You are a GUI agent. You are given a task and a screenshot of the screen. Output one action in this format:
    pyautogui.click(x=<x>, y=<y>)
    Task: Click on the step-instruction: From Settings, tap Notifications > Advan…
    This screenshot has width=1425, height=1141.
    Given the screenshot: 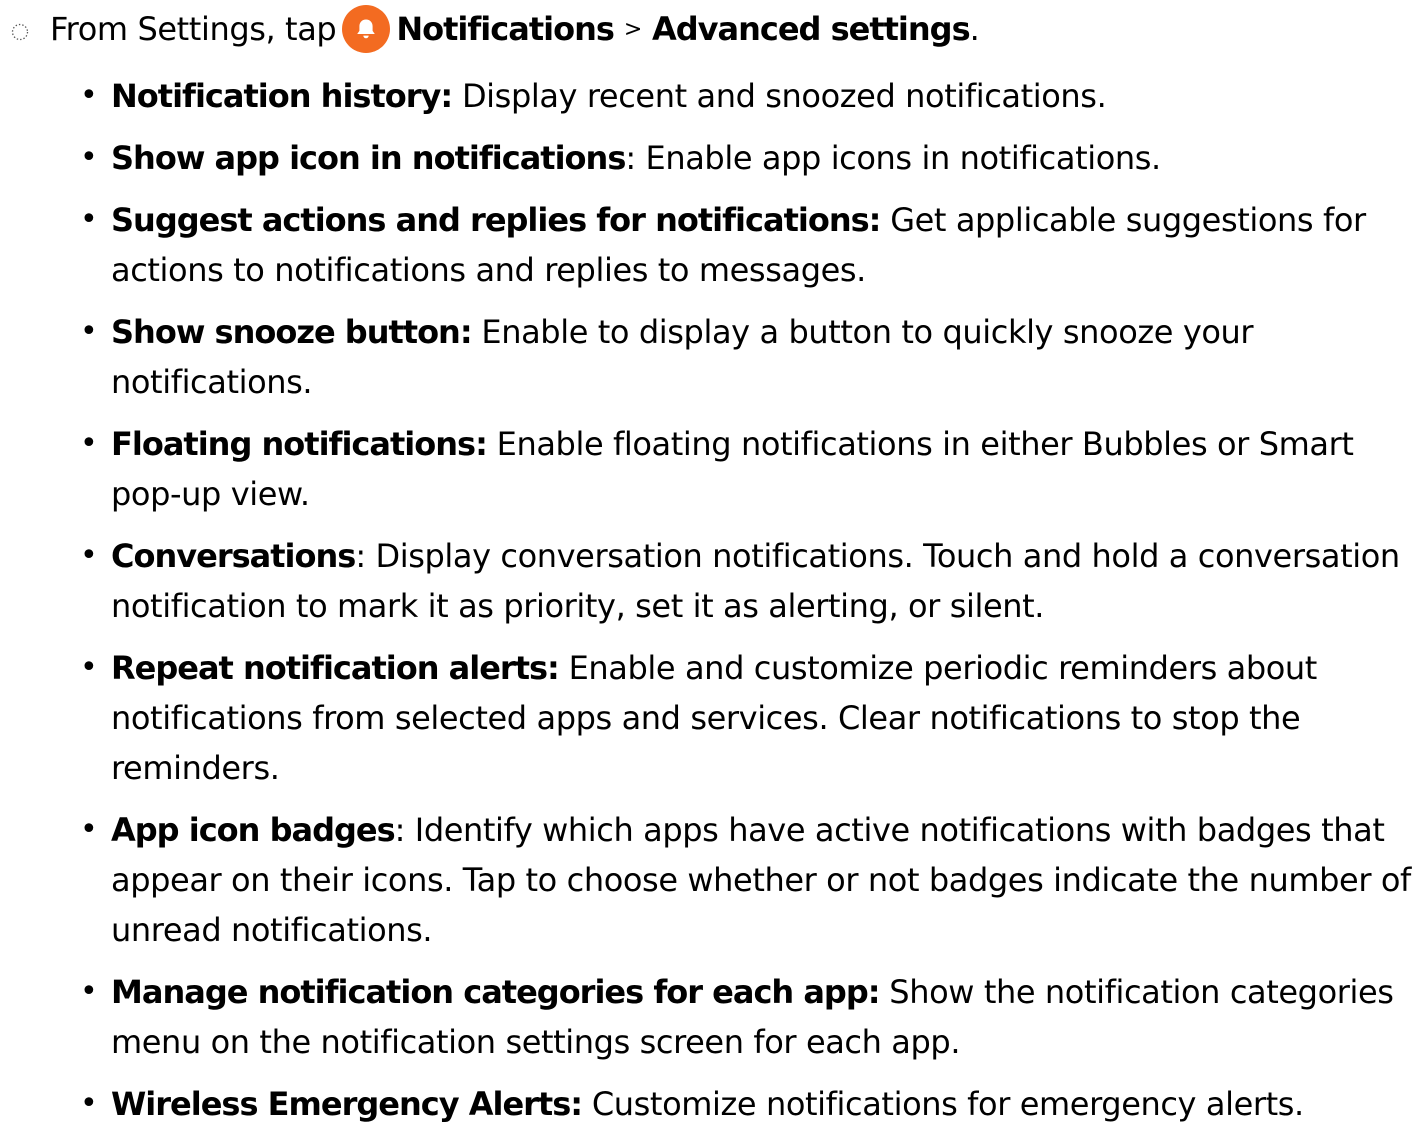 What is the action you would take?
    pyautogui.click(x=495, y=29)
    